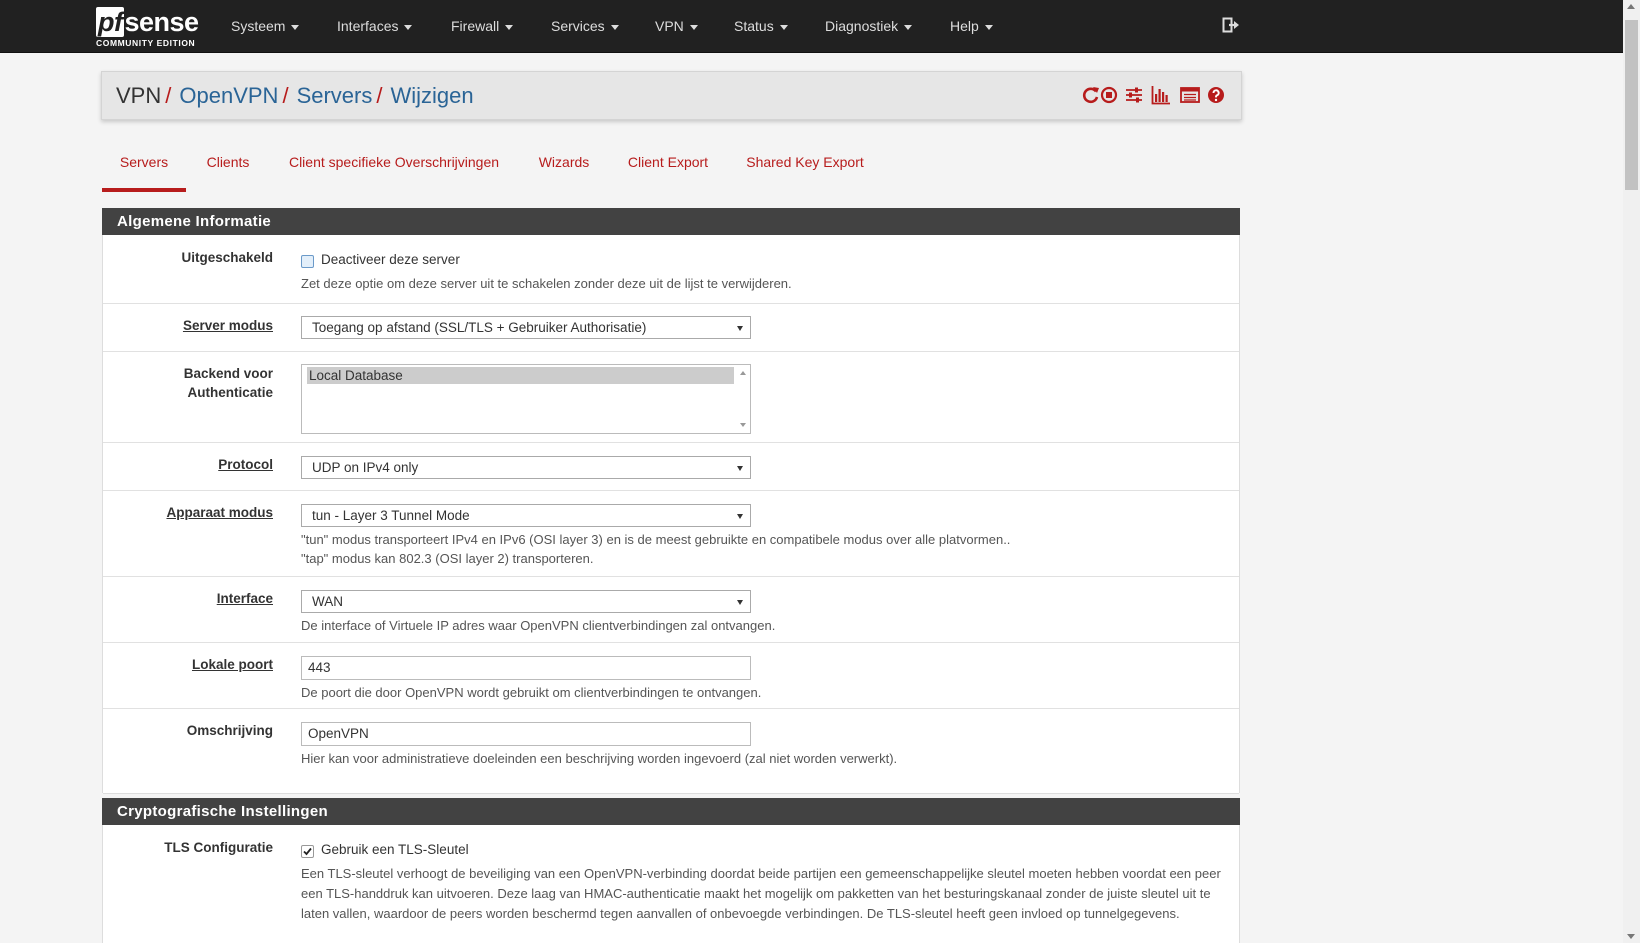  What do you see at coordinates (1631, 105) in the screenshot?
I see `scrollbar-thumb` at bounding box center [1631, 105].